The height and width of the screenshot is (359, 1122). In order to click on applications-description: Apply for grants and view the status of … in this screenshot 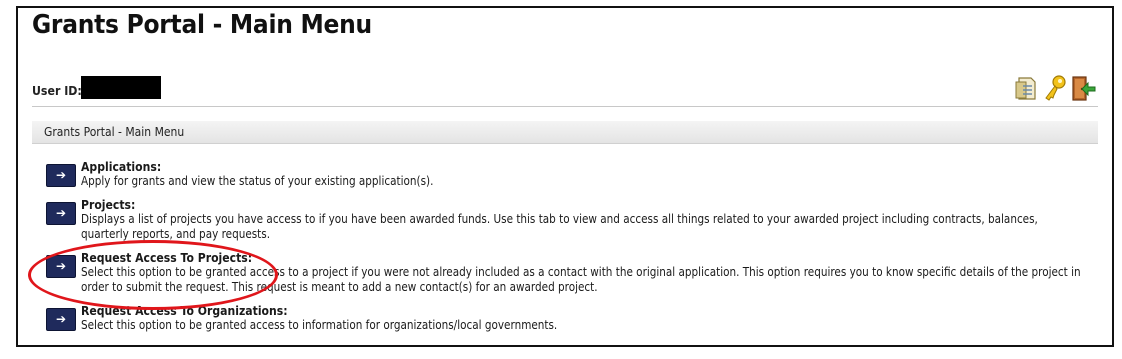, I will do `click(257, 181)`.